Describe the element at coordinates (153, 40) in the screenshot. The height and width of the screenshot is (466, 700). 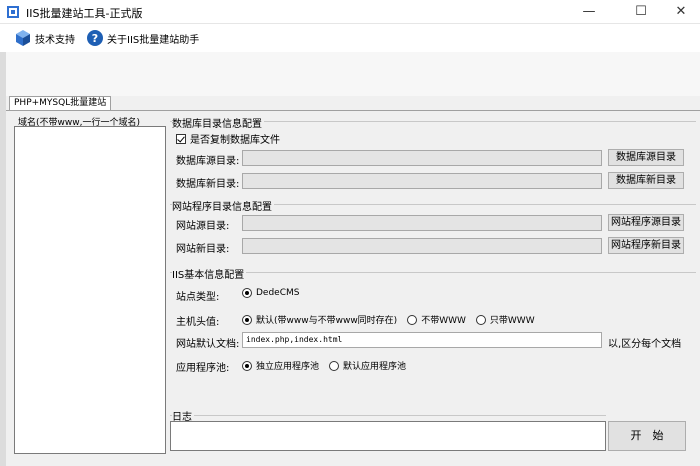
I see `about-label: 关于IIS批量建站助手` at that location.